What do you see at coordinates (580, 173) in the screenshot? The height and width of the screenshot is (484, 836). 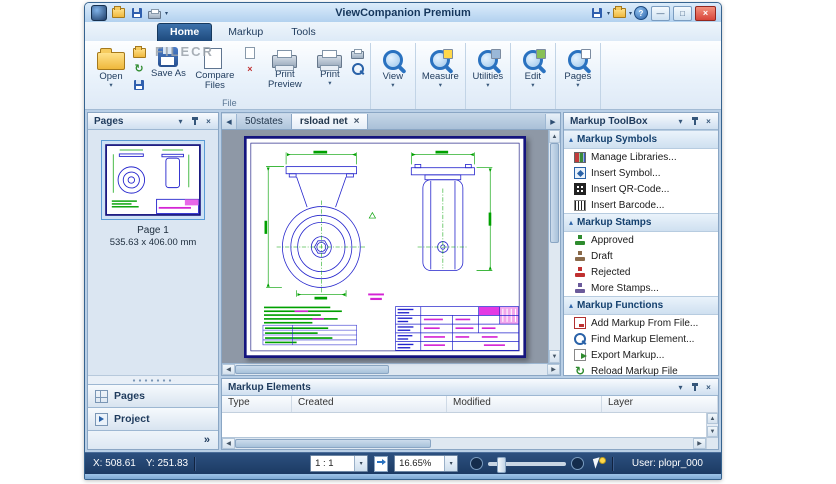 I see `symbol-icon` at bounding box center [580, 173].